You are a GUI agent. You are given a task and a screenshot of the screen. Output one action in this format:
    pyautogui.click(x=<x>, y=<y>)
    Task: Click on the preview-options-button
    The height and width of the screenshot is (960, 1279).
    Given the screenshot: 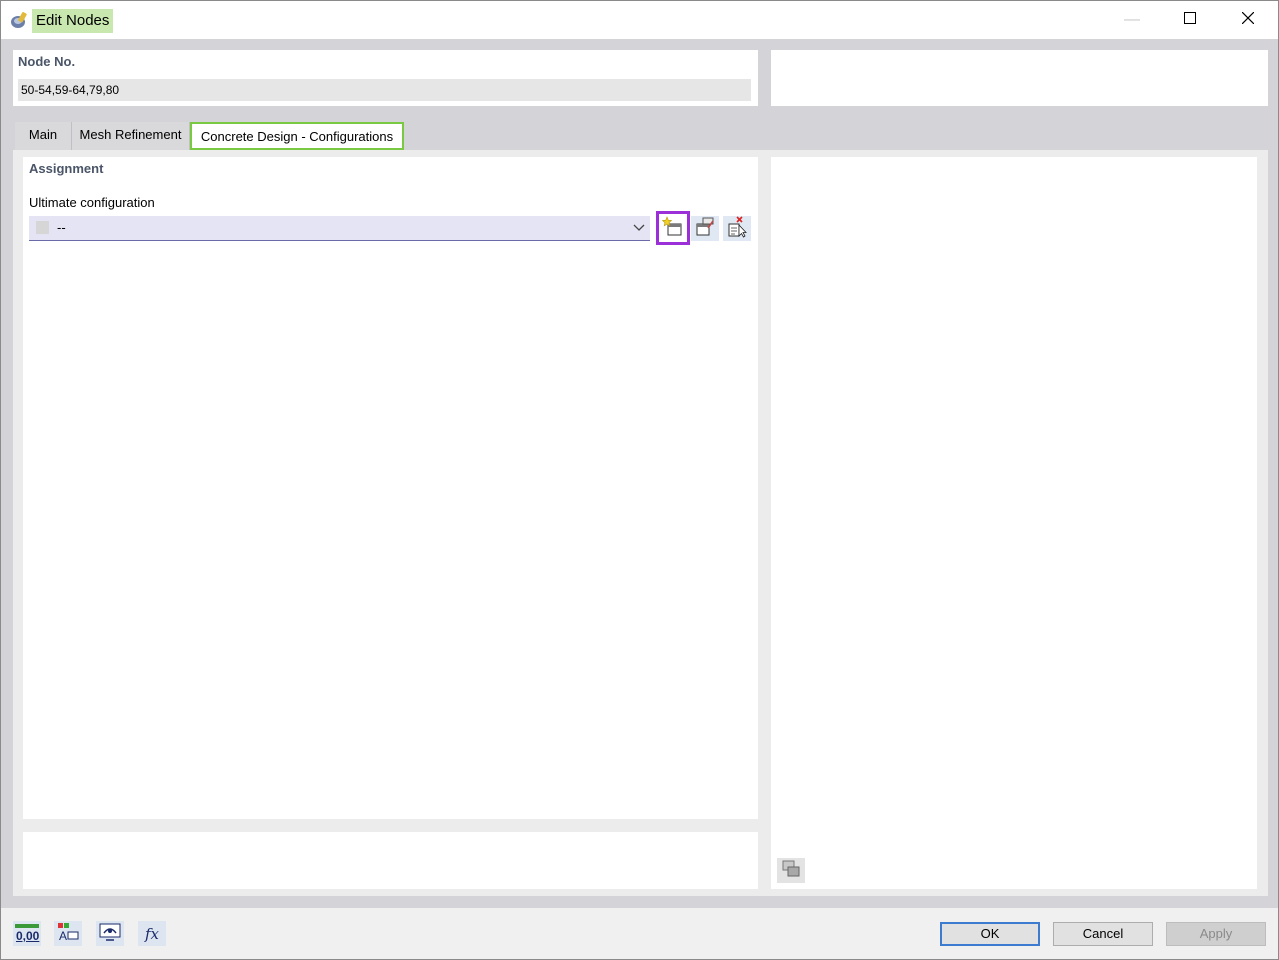 What is the action you would take?
    pyautogui.click(x=791, y=870)
    